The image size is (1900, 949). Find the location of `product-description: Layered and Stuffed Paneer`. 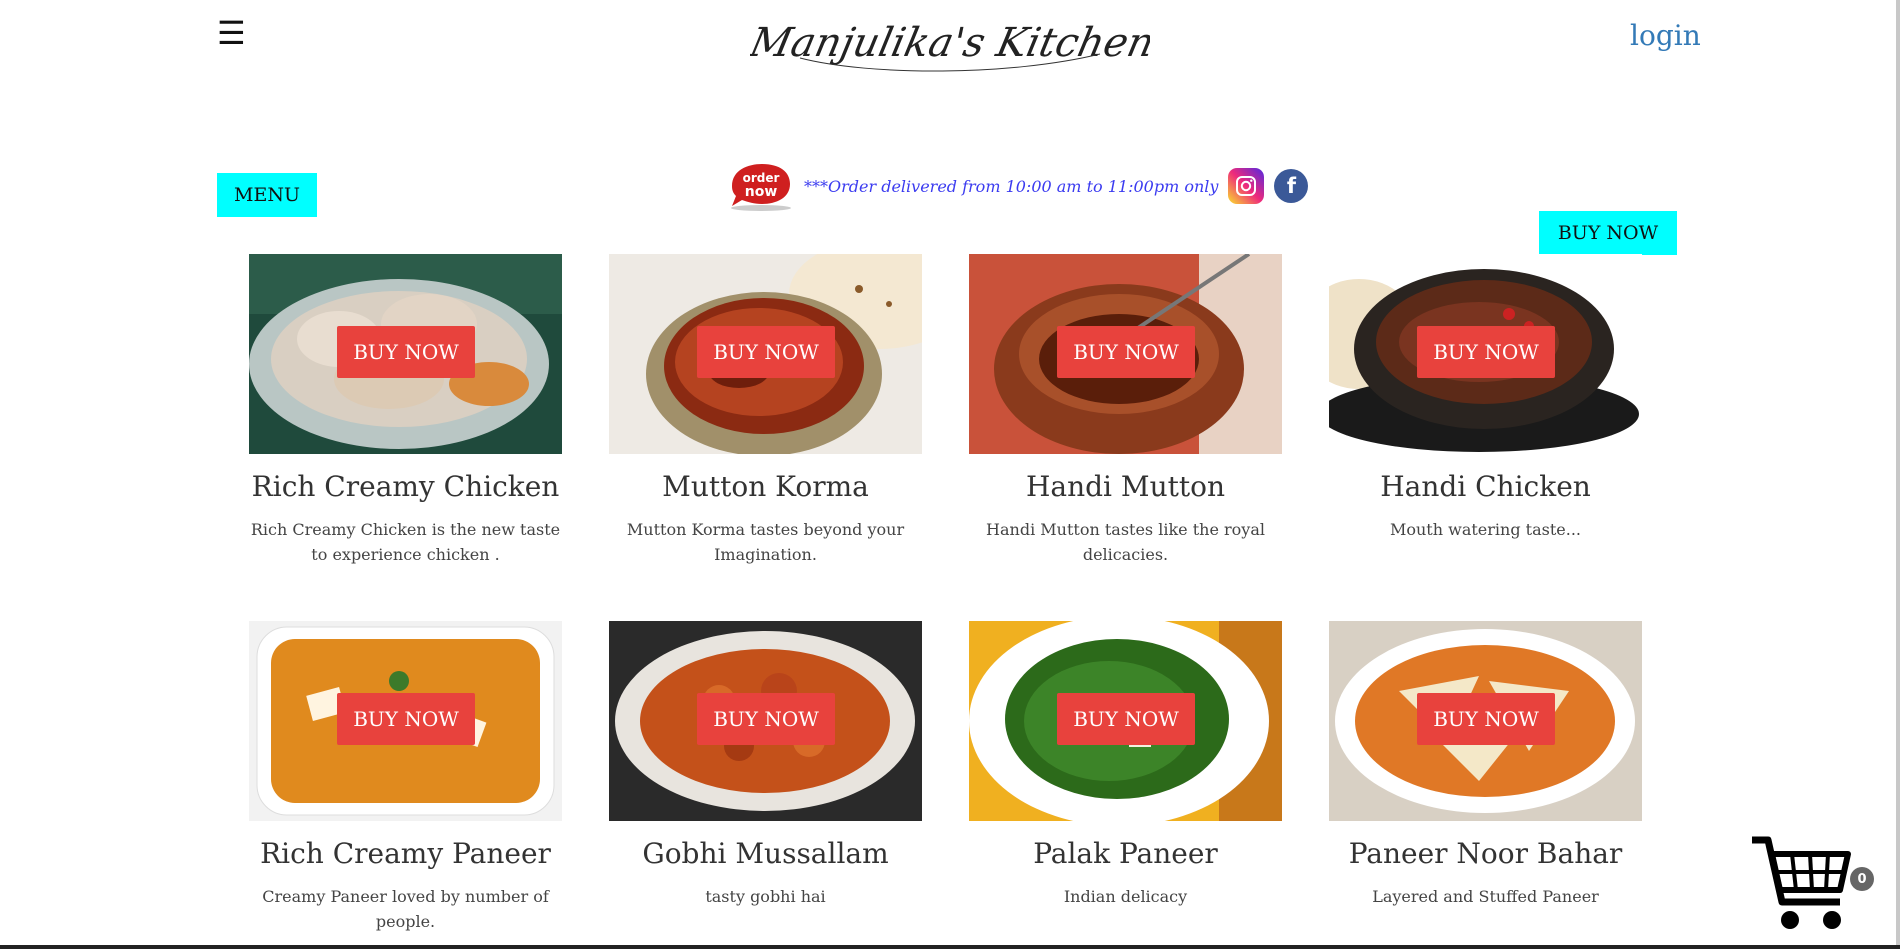

product-description: Layered and Stuffed Paneer is located at coordinates (1485, 896).